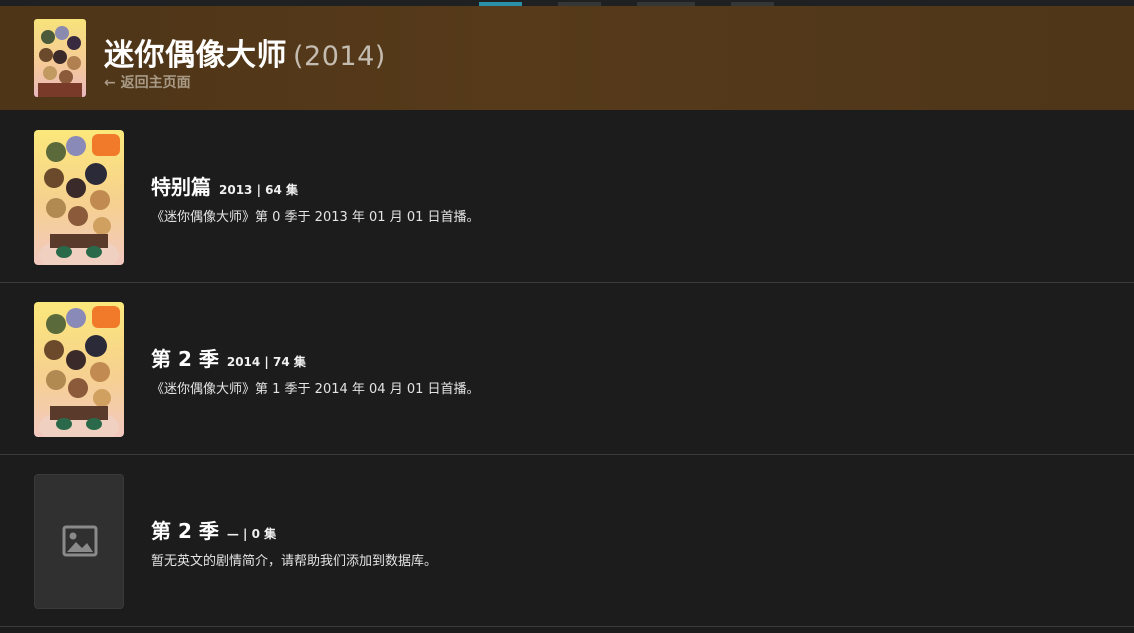  What do you see at coordinates (195, 55) in the screenshot?
I see `show-title: 迷你偶像大师` at bounding box center [195, 55].